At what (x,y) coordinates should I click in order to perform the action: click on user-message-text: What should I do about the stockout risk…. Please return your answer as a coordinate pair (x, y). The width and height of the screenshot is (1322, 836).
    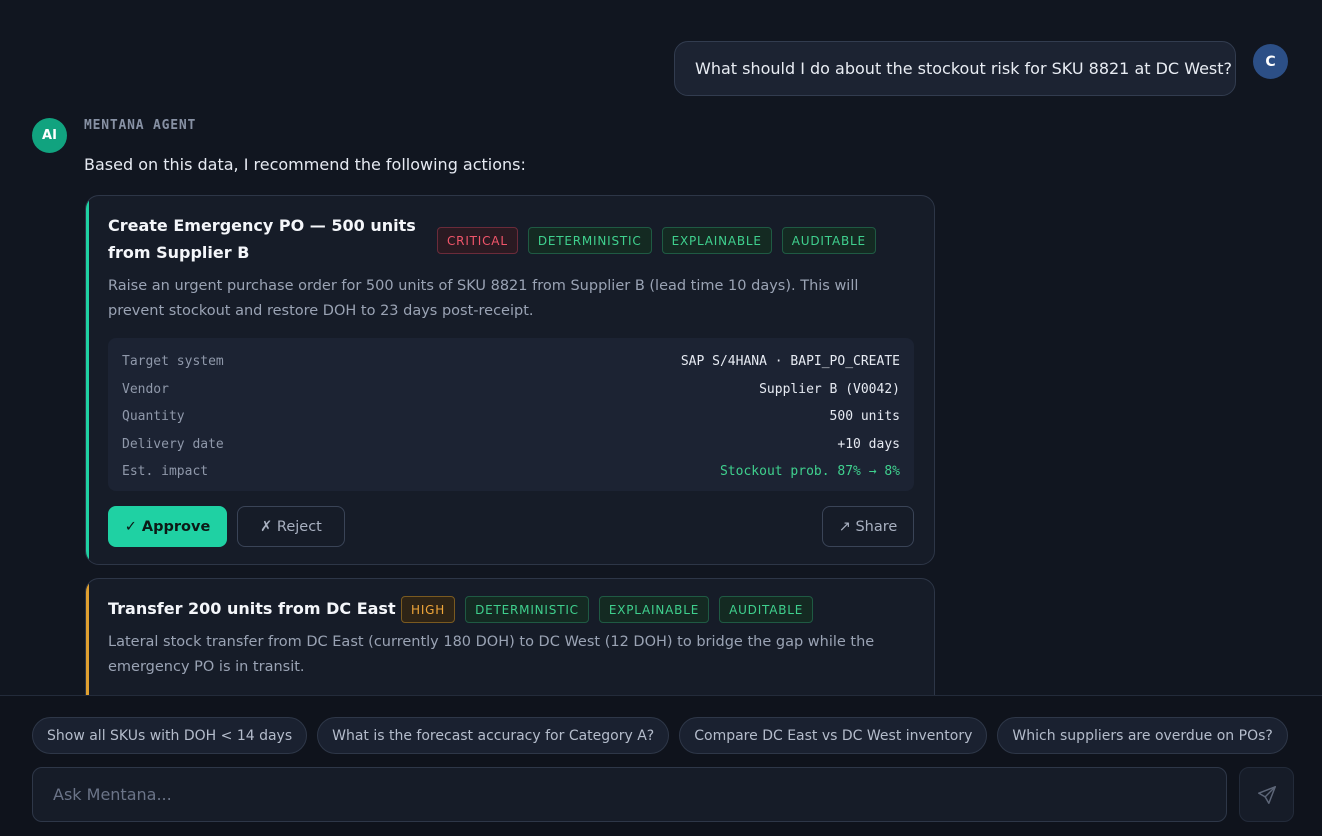
    Looking at the image, I should click on (964, 68).